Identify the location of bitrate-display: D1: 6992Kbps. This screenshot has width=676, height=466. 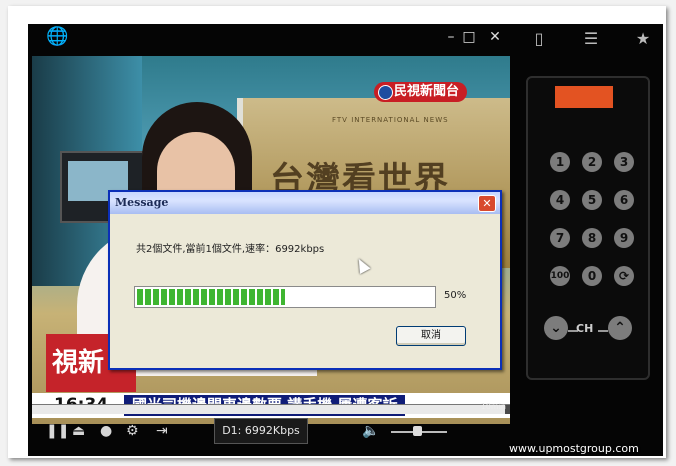
(261, 431).